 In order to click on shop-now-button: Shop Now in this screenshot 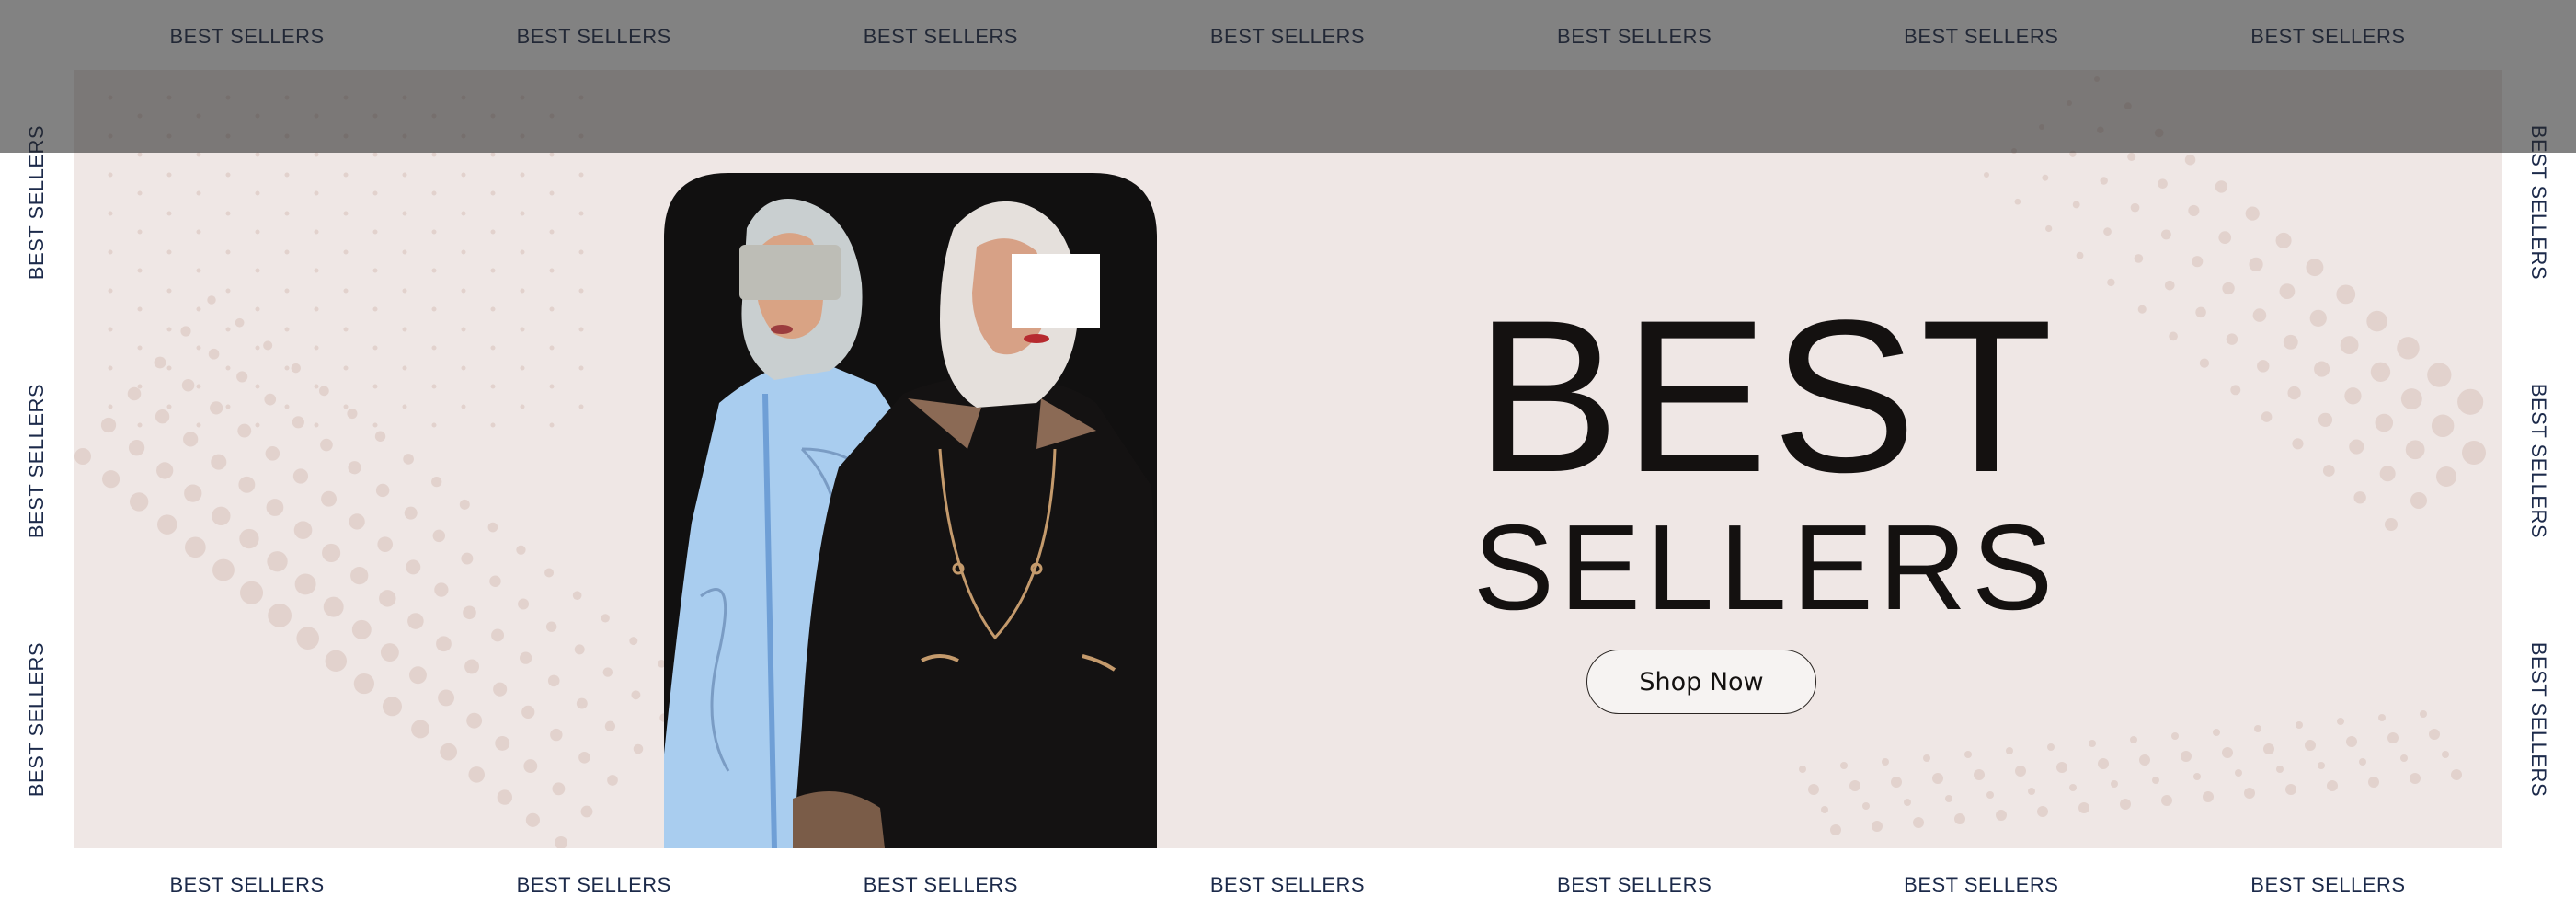, I will do `click(1701, 682)`.